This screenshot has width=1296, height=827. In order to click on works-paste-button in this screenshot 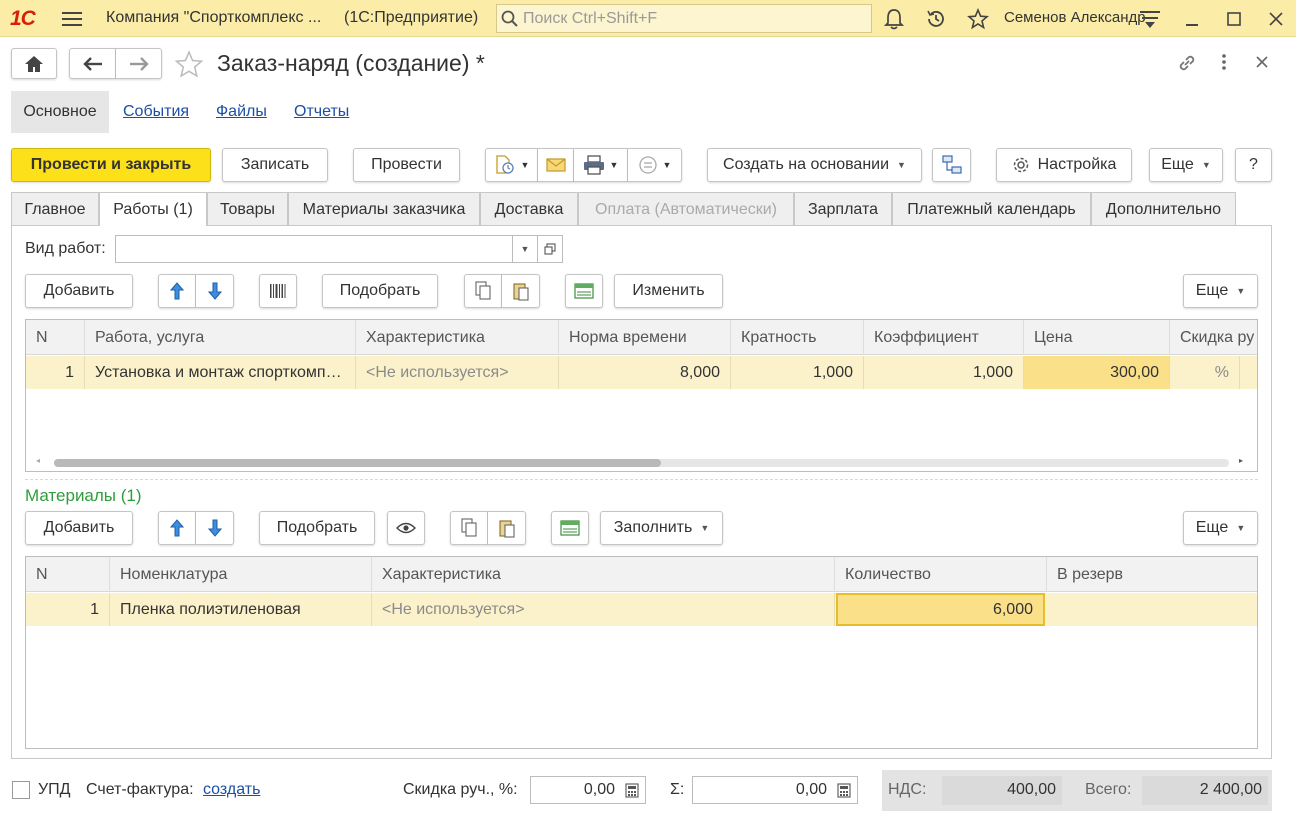, I will do `click(521, 291)`.